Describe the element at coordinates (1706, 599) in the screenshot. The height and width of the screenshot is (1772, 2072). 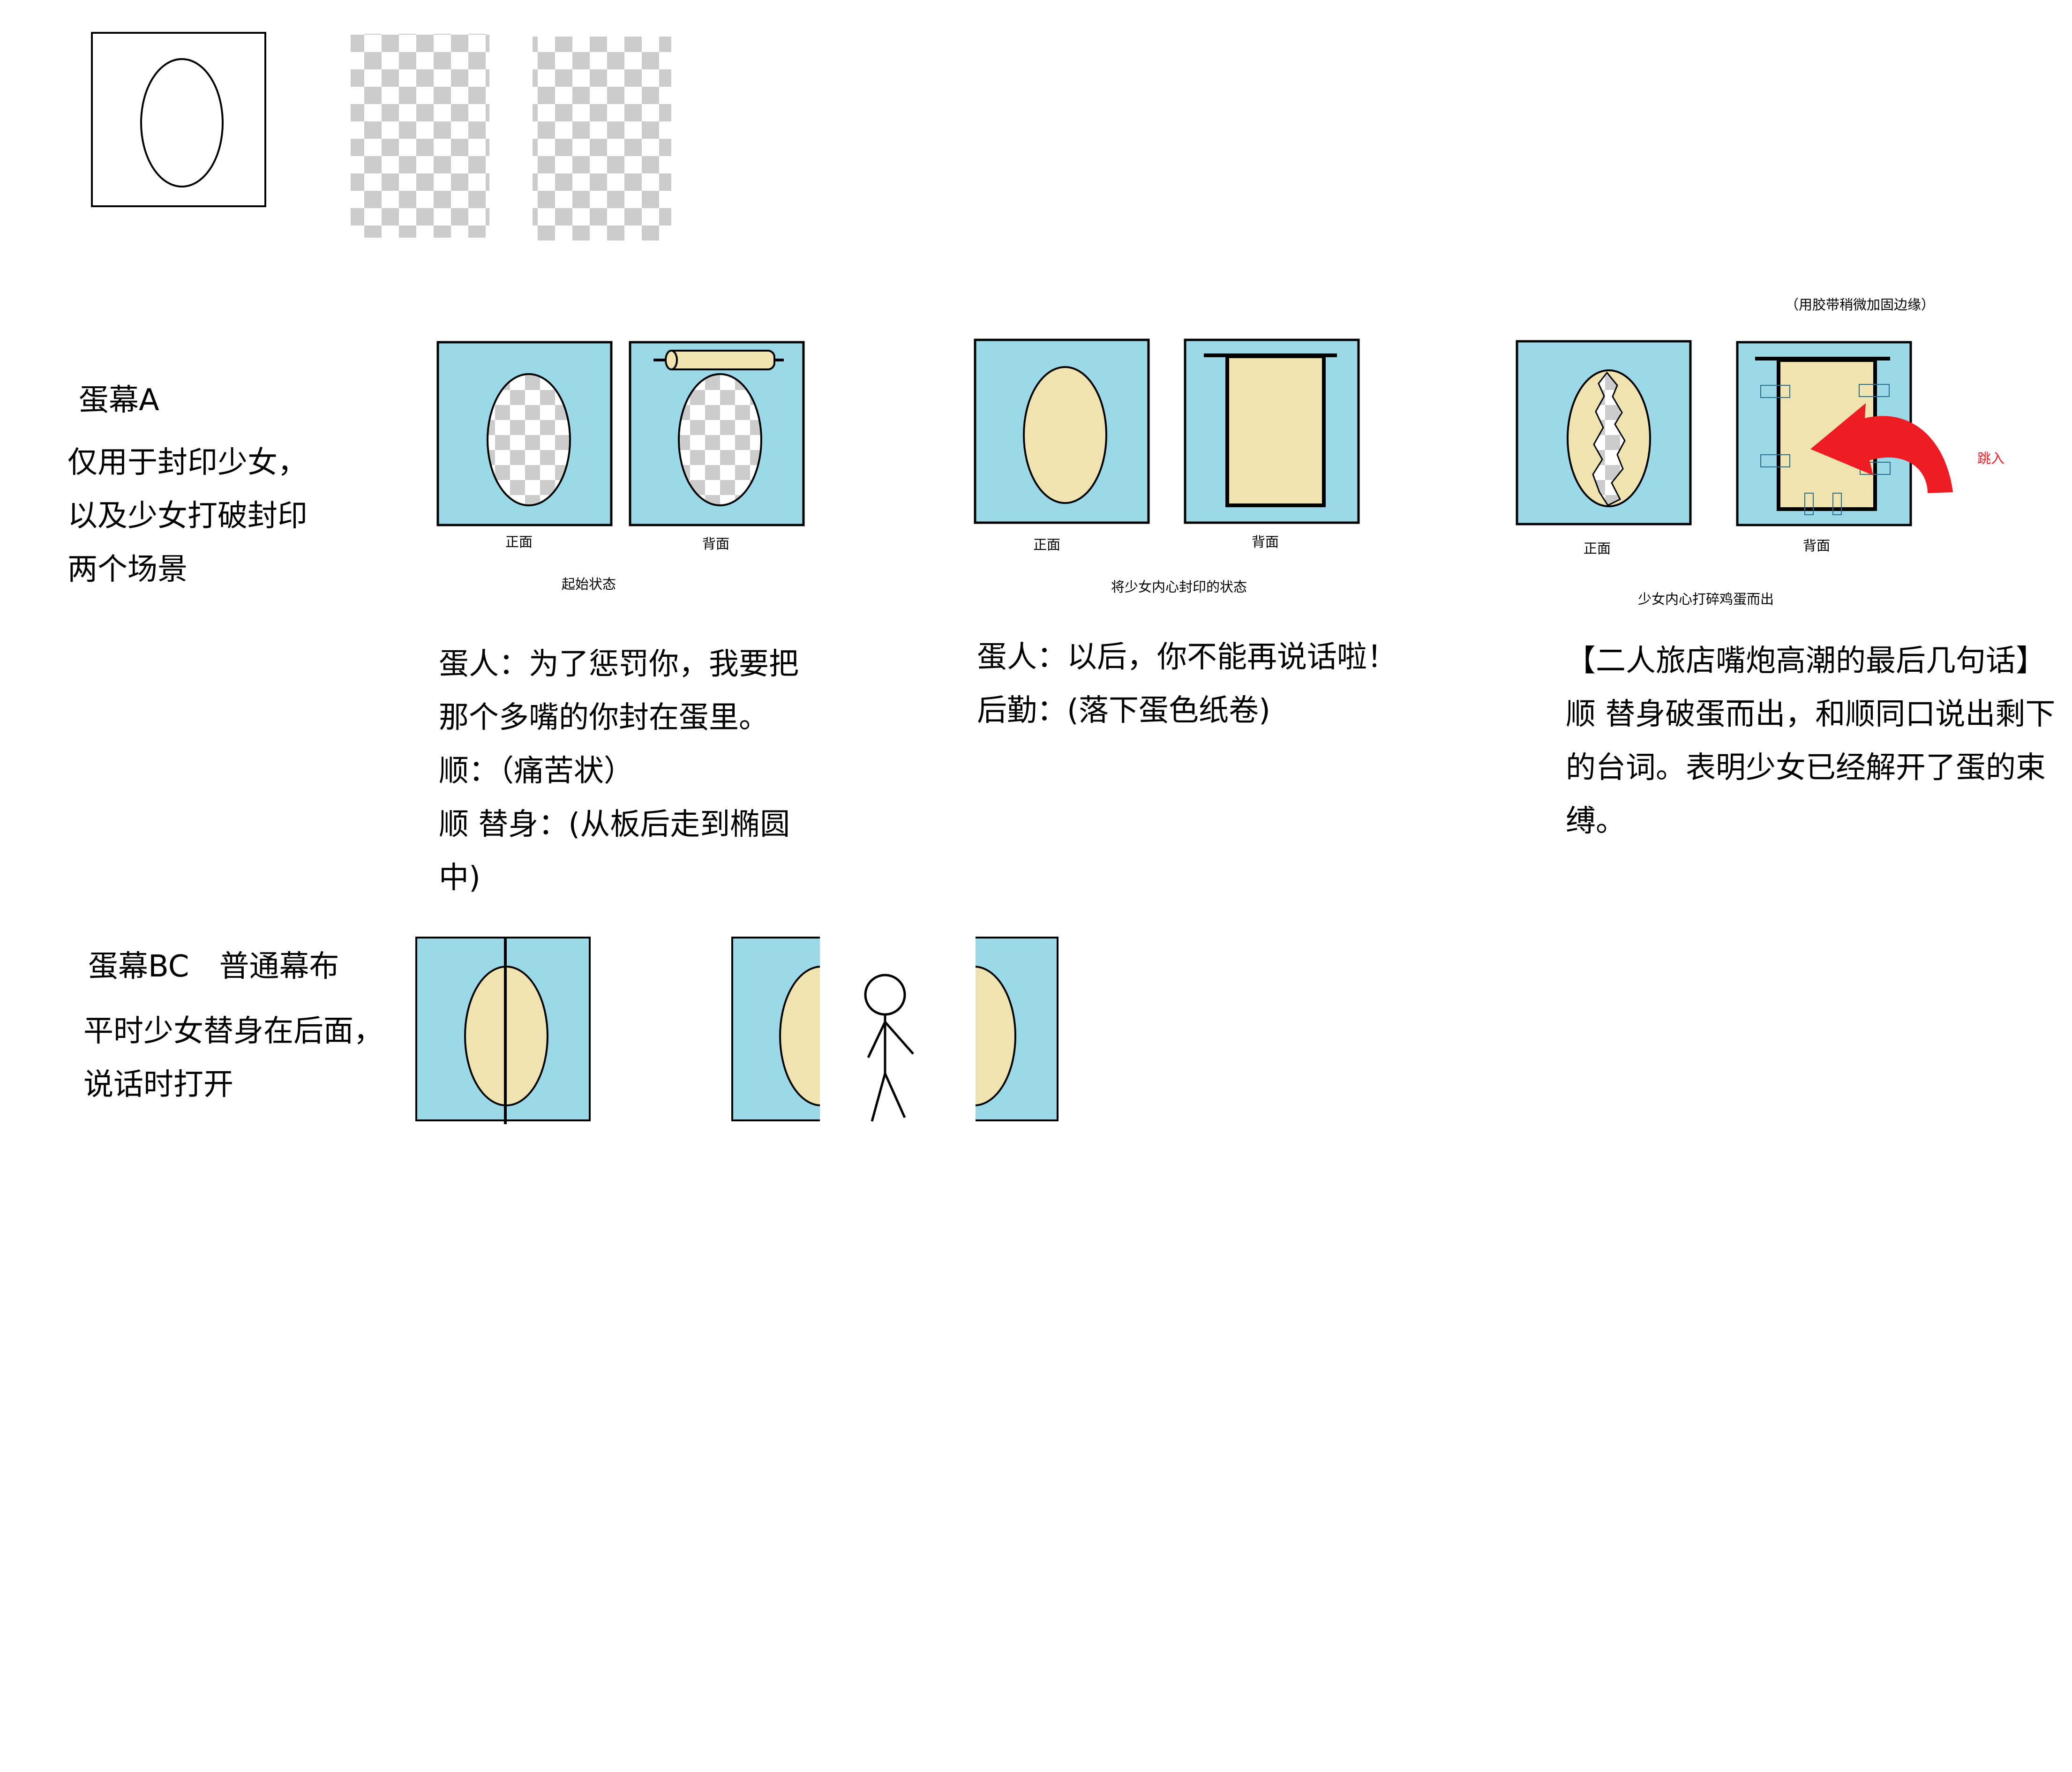
I see `stage3-caption: 少女内心打碎鸡蛋而出` at that location.